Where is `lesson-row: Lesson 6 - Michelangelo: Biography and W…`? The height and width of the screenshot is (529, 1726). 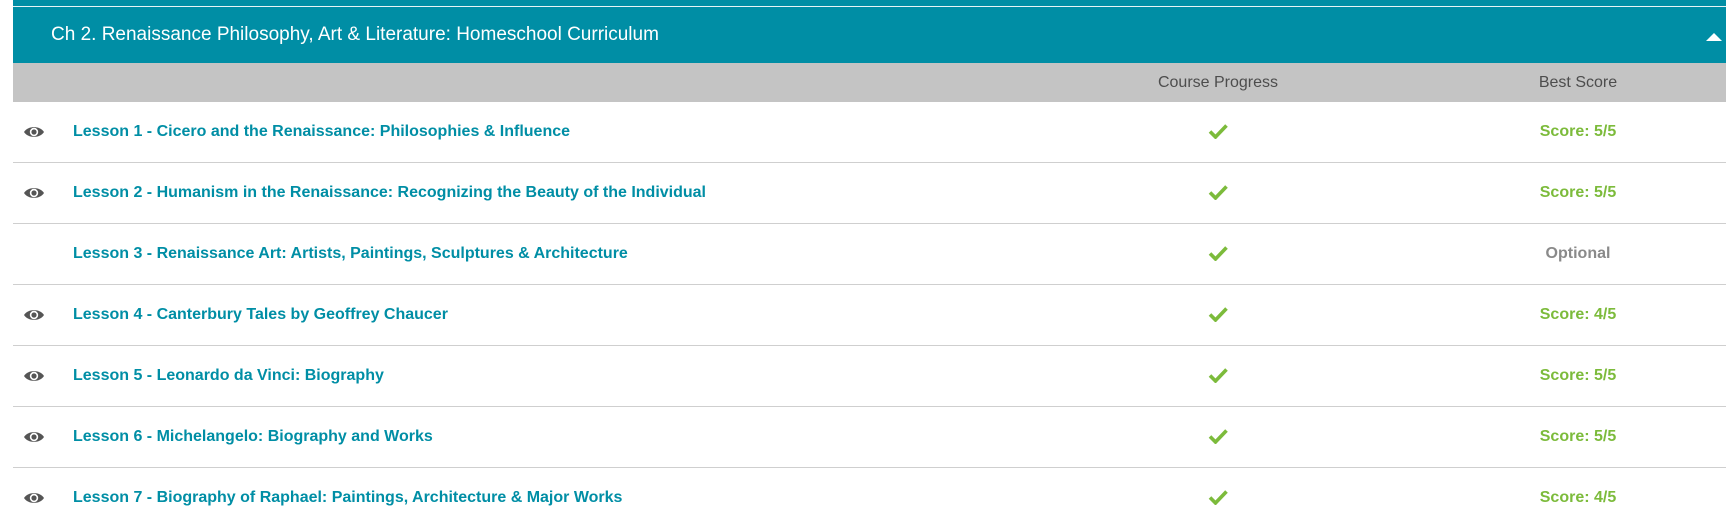
lesson-row: Lesson 6 - Michelangelo: Biography and W… is located at coordinates (869, 437).